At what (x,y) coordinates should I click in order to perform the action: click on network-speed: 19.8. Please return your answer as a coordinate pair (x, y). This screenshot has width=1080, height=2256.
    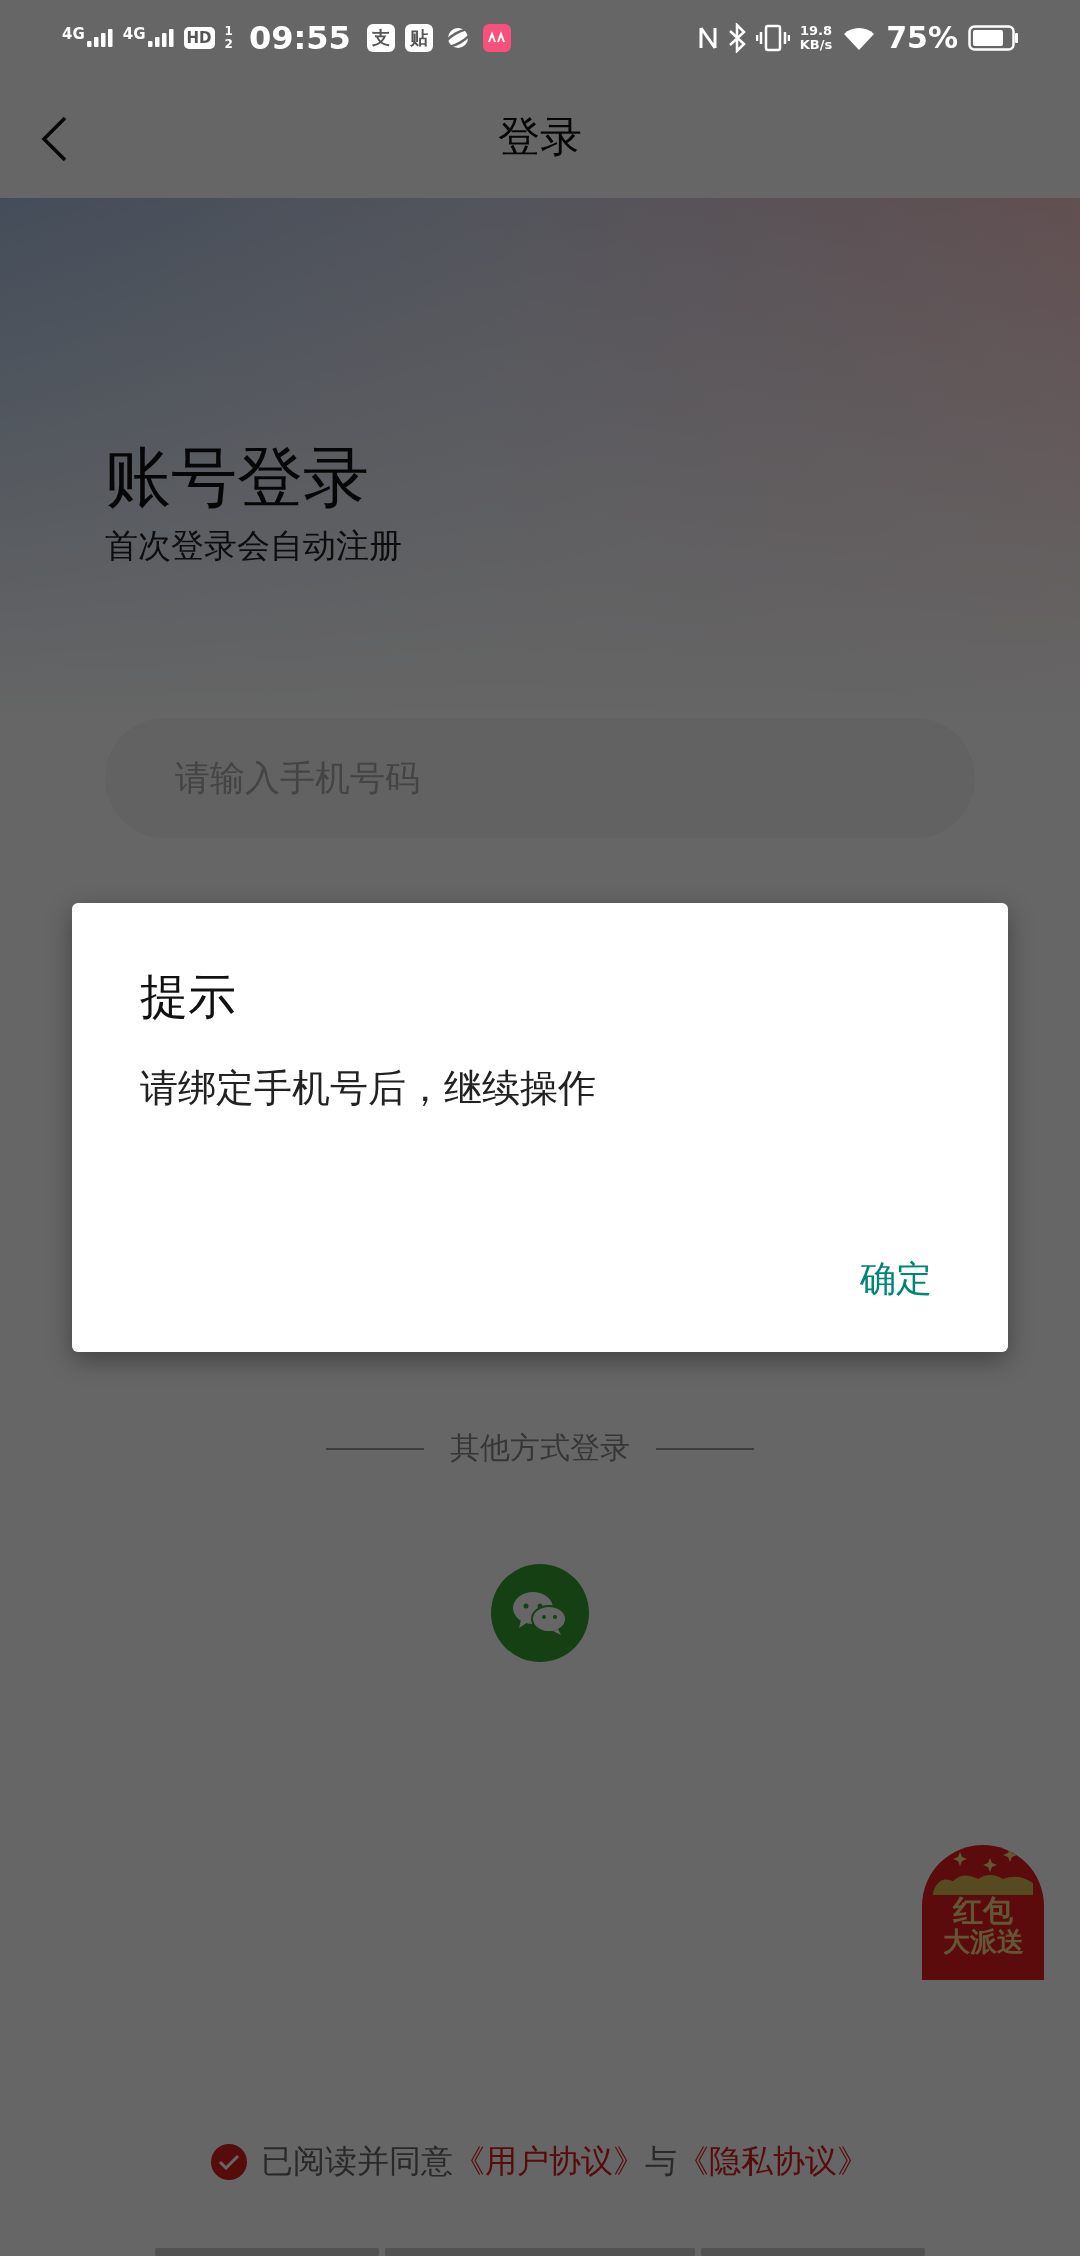
    Looking at the image, I should click on (815, 30).